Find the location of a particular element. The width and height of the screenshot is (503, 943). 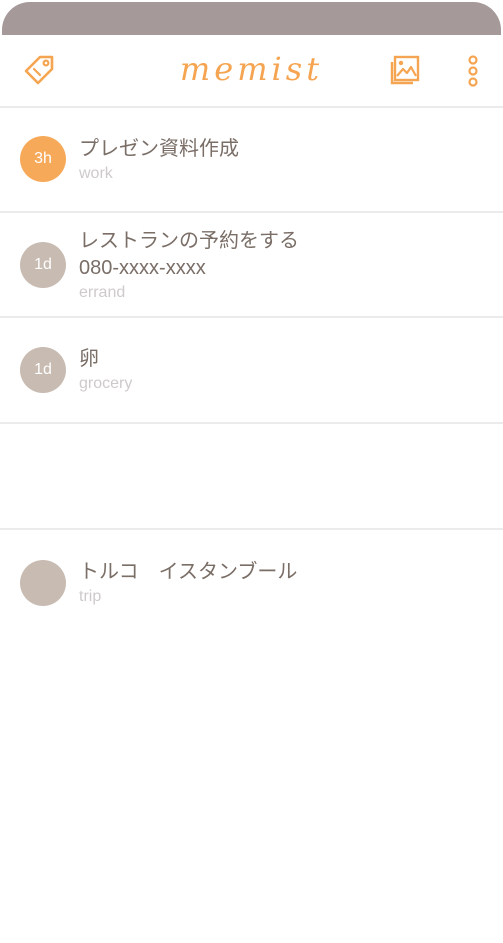

app-logo: memist is located at coordinates (251, 69).